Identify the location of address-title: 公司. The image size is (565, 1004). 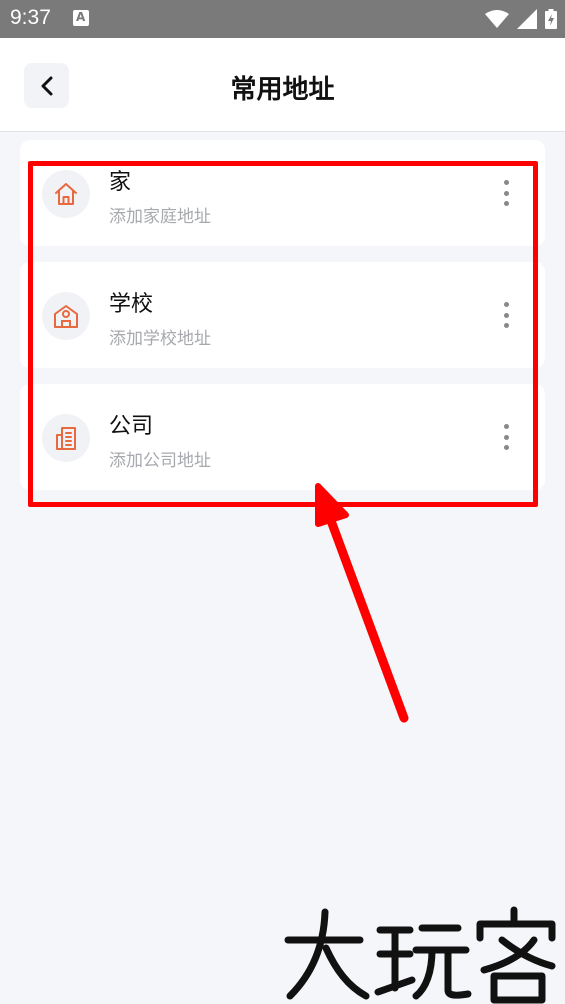
(131, 426).